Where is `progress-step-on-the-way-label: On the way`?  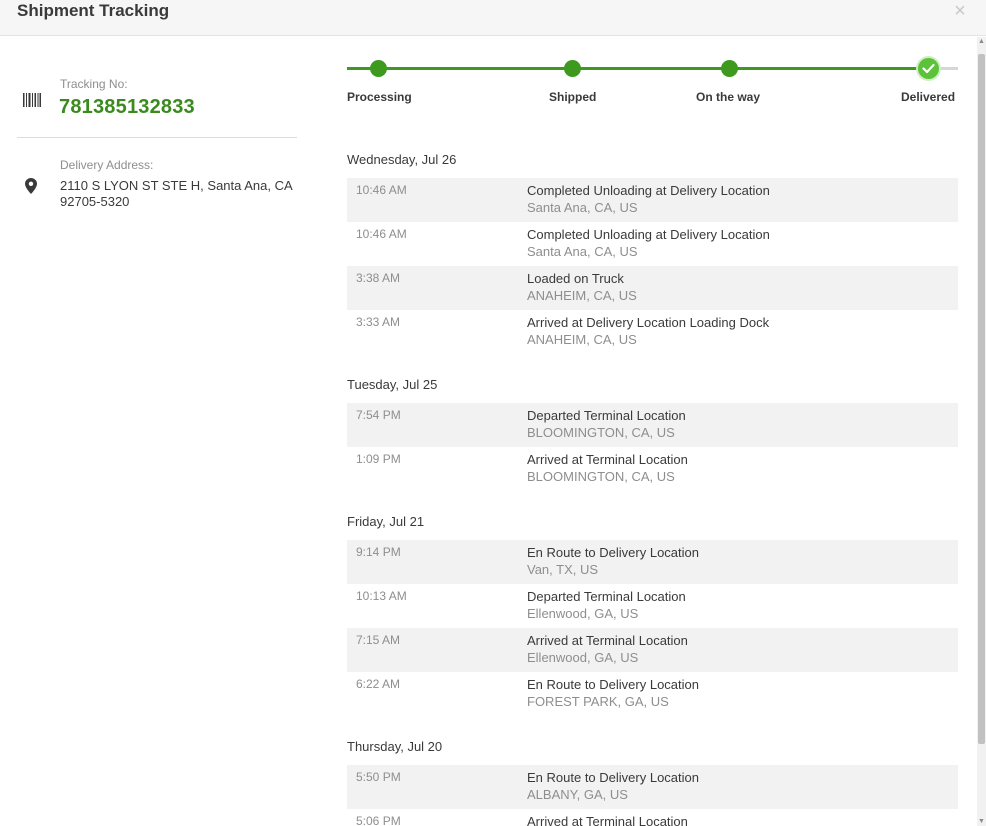
progress-step-on-the-way-label: On the way is located at coordinates (728, 97).